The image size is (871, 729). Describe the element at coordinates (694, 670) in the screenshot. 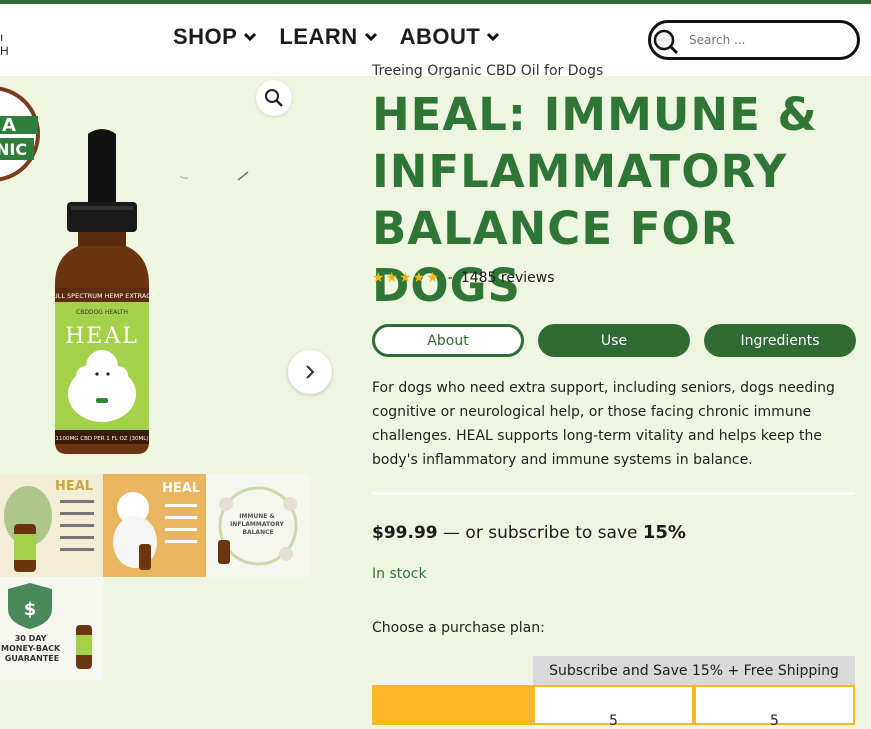

I see `subscribe-banner: Subscribe and Save 15% + Free Shipping` at that location.